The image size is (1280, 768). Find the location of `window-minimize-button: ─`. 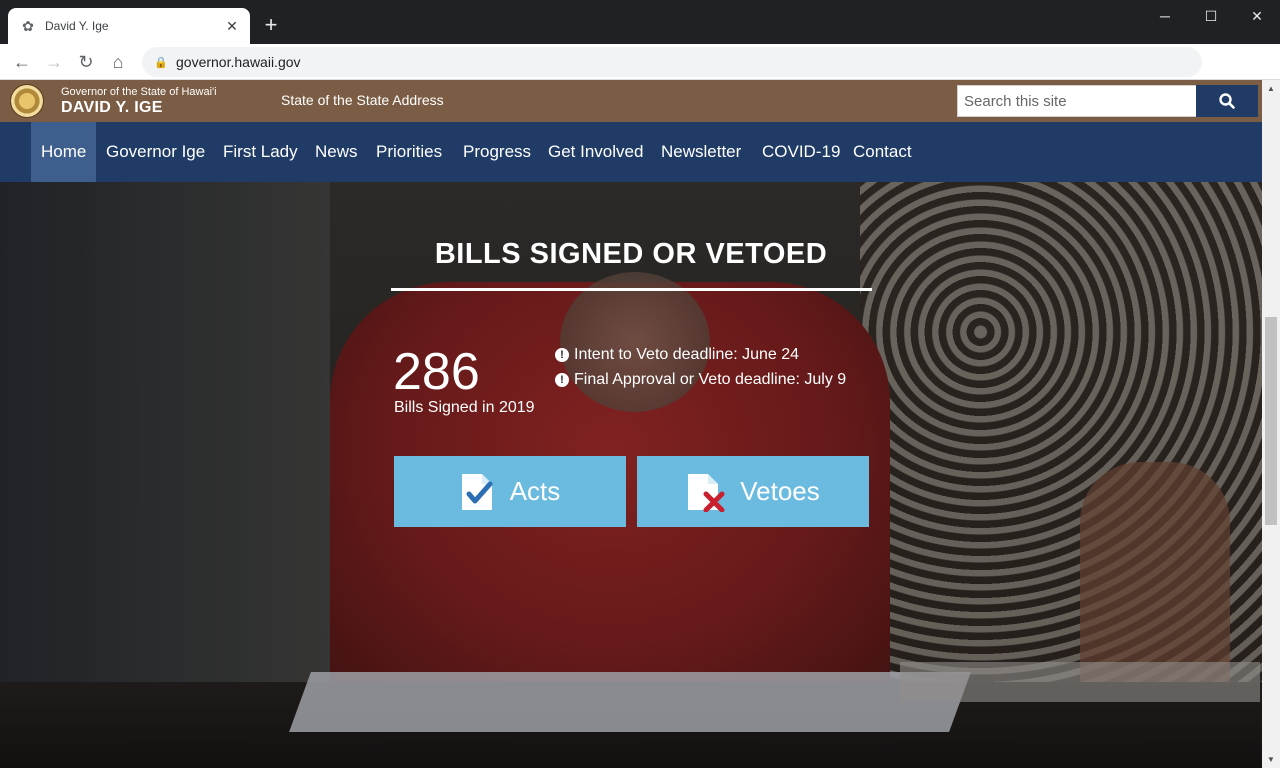

window-minimize-button: ─ is located at coordinates (1165, 16).